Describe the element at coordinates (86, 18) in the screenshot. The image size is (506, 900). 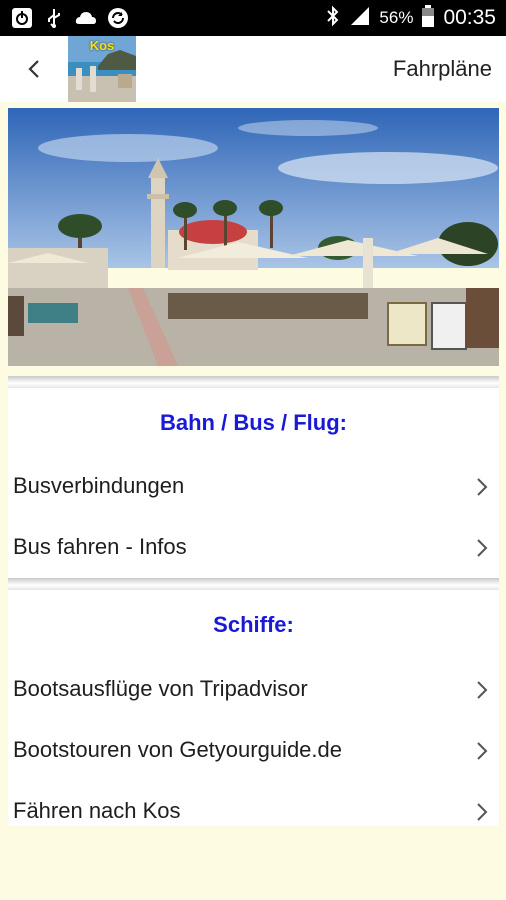
I see `cloud-icon` at that location.